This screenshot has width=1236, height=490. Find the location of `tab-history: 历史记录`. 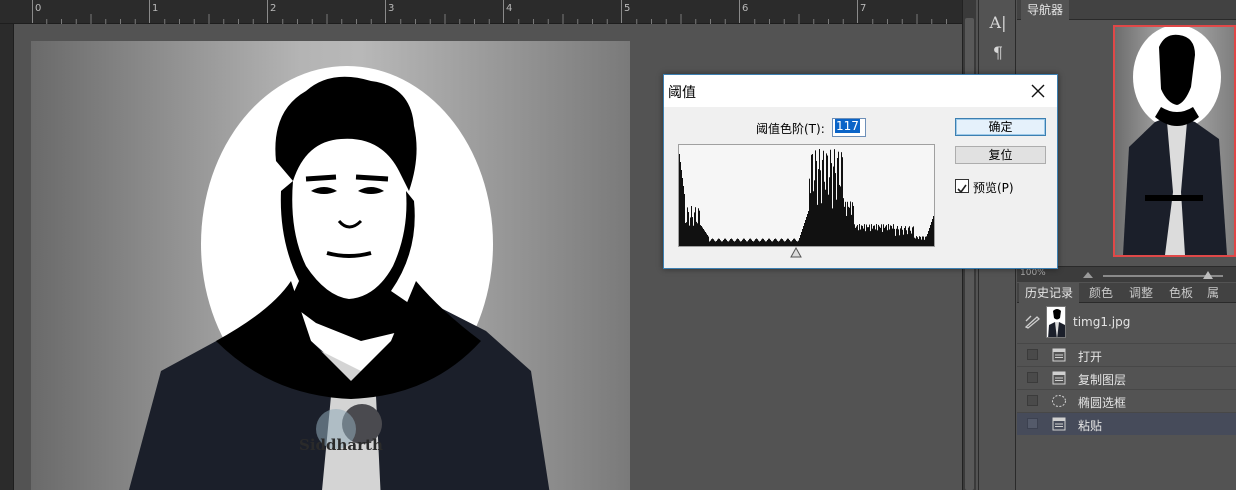

tab-history: 历史记录 is located at coordinates (1049, 293).